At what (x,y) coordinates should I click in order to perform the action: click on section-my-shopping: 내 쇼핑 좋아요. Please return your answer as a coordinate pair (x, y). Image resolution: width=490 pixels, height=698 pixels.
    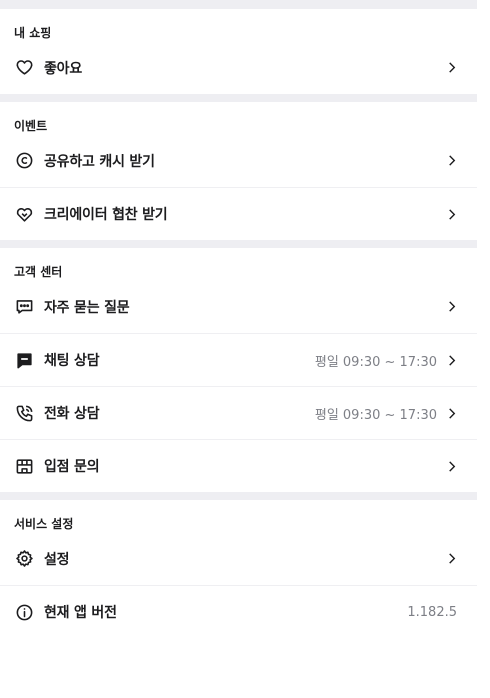
    Looking at the image, I should click on (238, 51).